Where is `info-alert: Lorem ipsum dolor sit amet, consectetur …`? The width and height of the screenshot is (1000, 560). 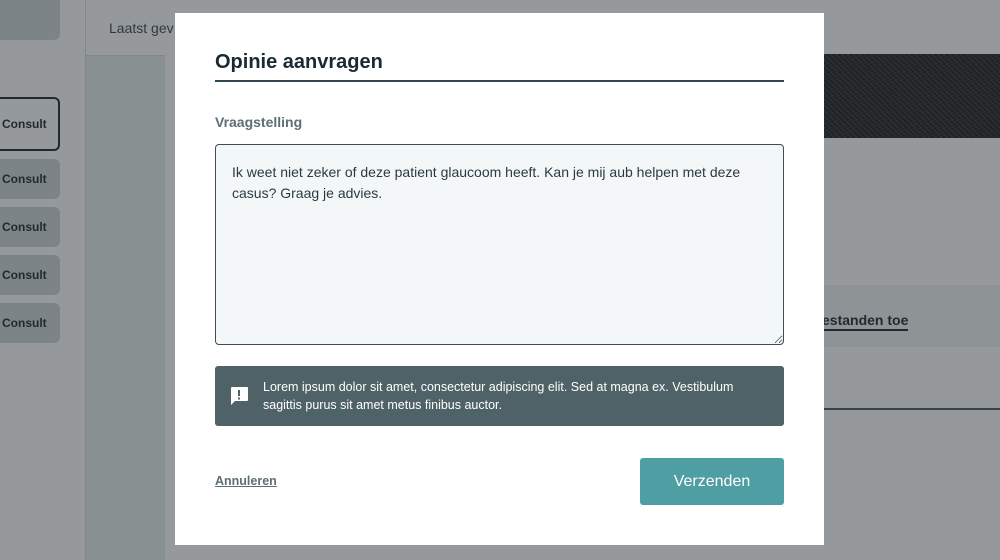
info-alert: Lorem ipsum dolor sit amet, consectetur … is located at coordinates (499, 396).